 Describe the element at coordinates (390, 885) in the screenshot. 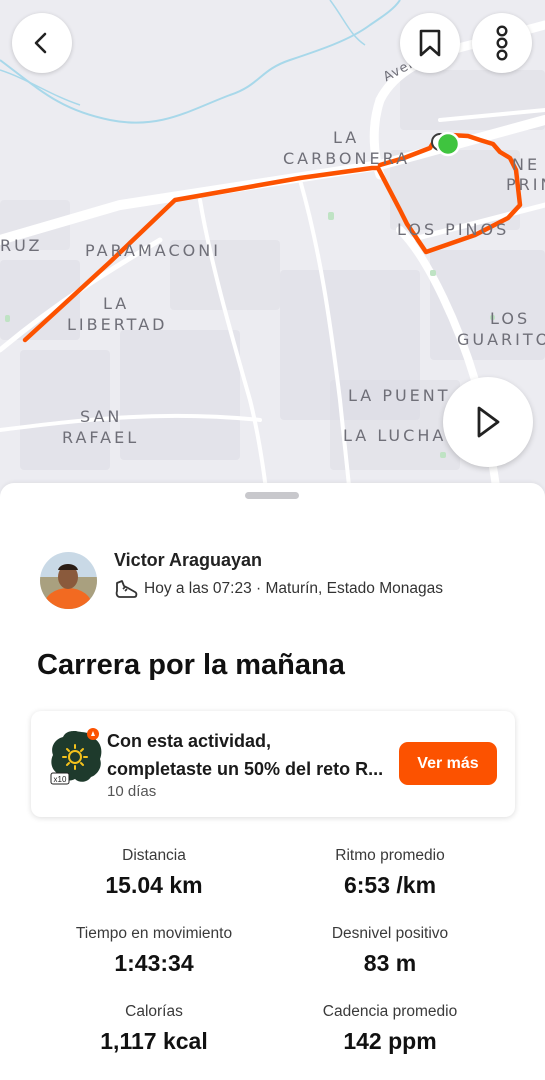

I see `stat-value: 6:53 /km` at that location.